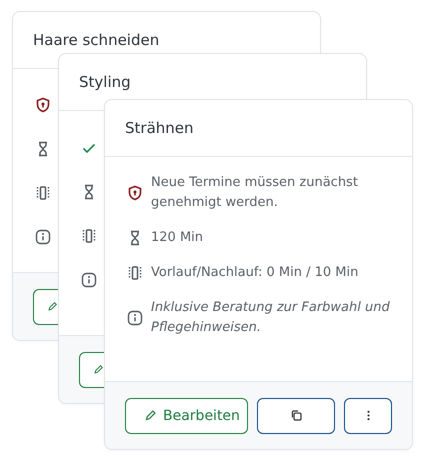  What do you see at coordinates (159, 128) in the screenshot?
I see `card-title: Strähnen` at bounding box center [159, 128].